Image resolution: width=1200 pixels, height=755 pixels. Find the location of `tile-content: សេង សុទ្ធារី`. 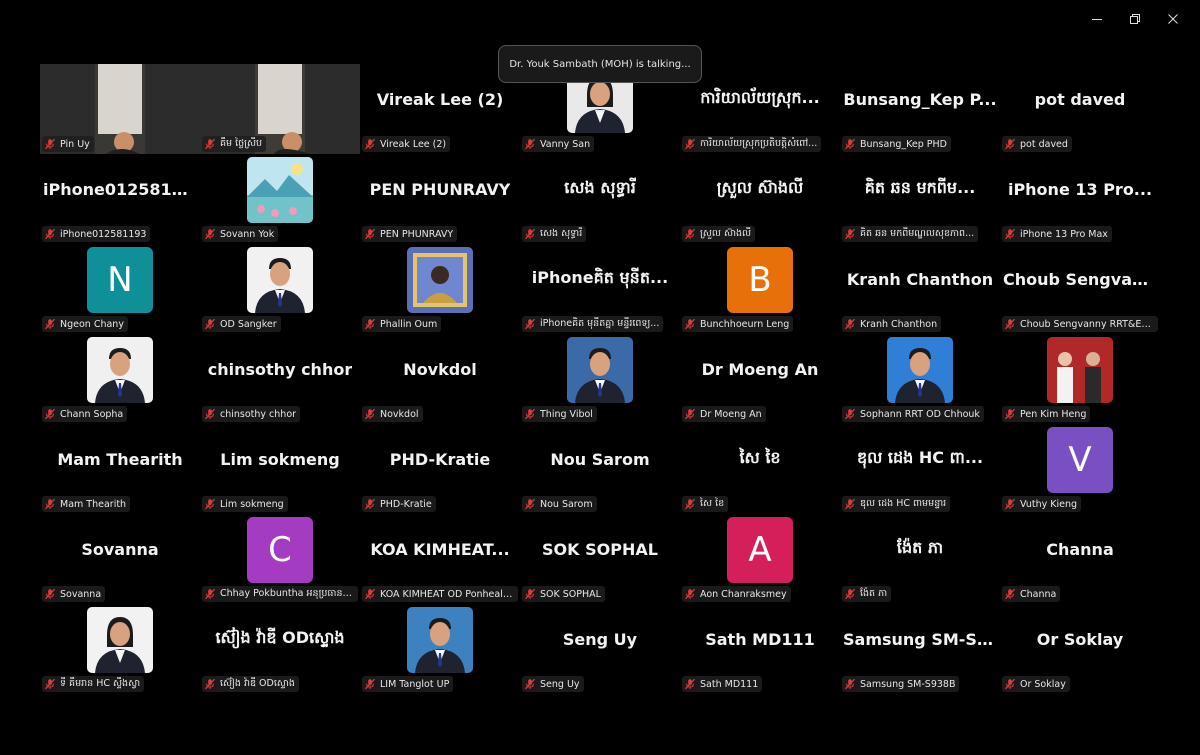

tile-content: សេង សុទ្ធារី is located at coordinates (600, 189).